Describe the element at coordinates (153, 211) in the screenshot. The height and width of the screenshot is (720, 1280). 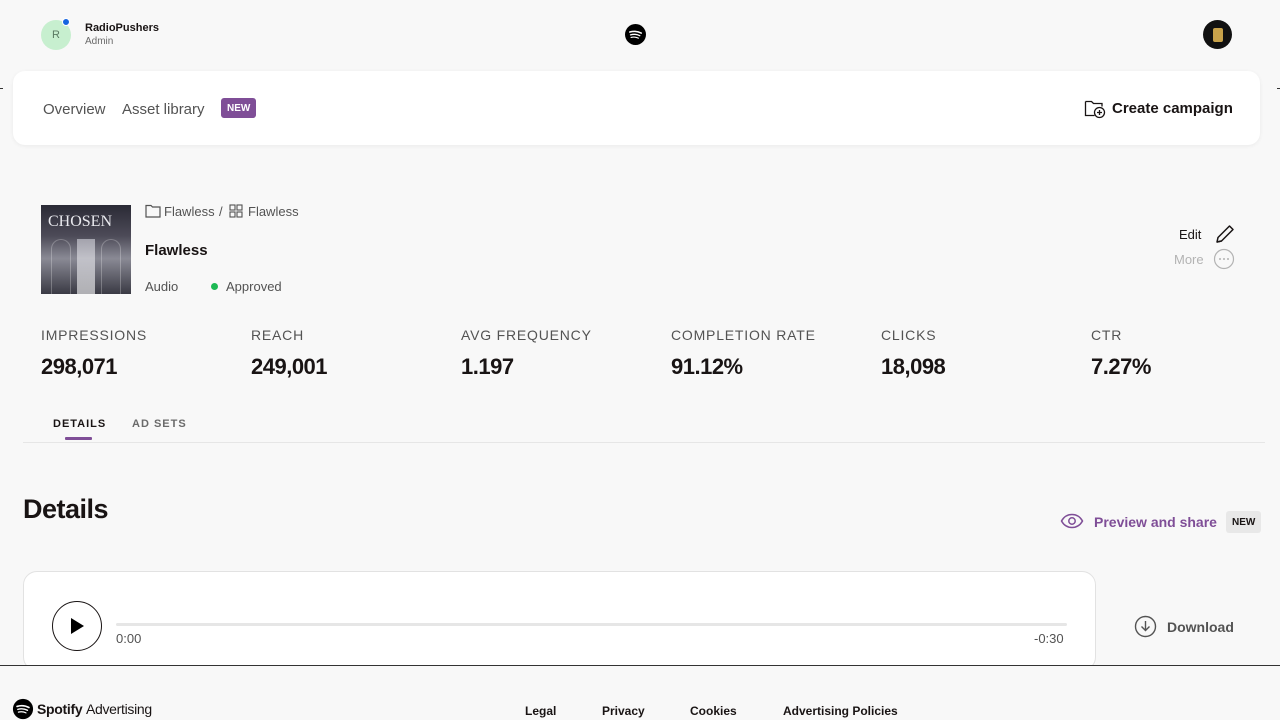
I see `folder-icon` at that location.